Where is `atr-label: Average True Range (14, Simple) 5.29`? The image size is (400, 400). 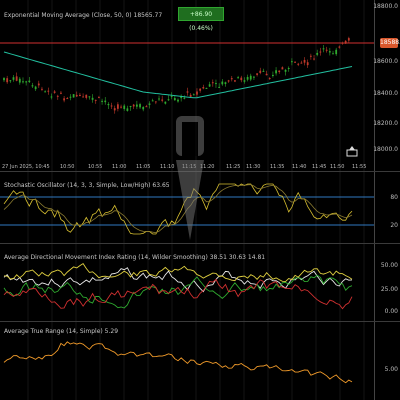 atr-label: Average True Range (14, Simple) 5.29 is located at coordinates (61, 331).